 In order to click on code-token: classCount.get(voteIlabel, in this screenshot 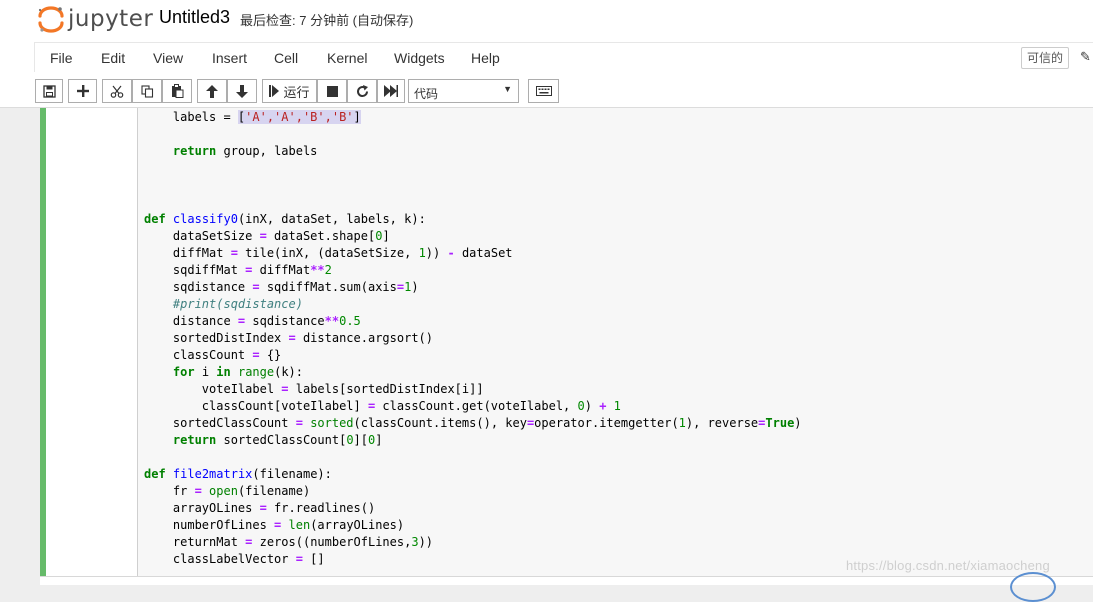, I will do `click(476, 406)`.